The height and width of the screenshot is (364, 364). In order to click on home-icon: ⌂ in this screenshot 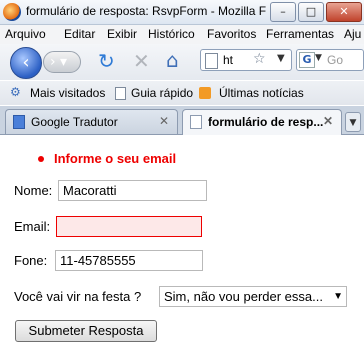, I will do `click(172, 60)`.